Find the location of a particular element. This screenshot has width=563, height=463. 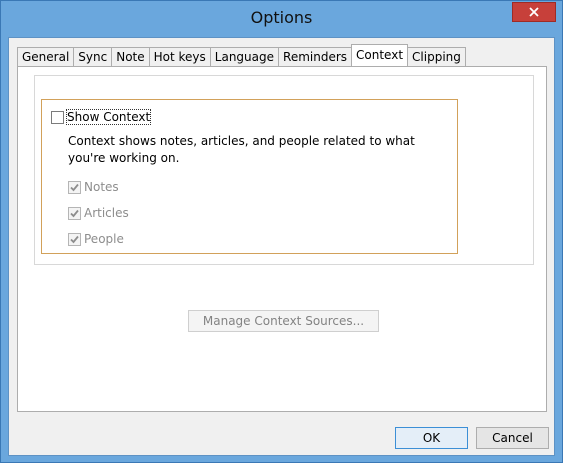

show-context-row: Show Context is located at coordinates (101, 117).